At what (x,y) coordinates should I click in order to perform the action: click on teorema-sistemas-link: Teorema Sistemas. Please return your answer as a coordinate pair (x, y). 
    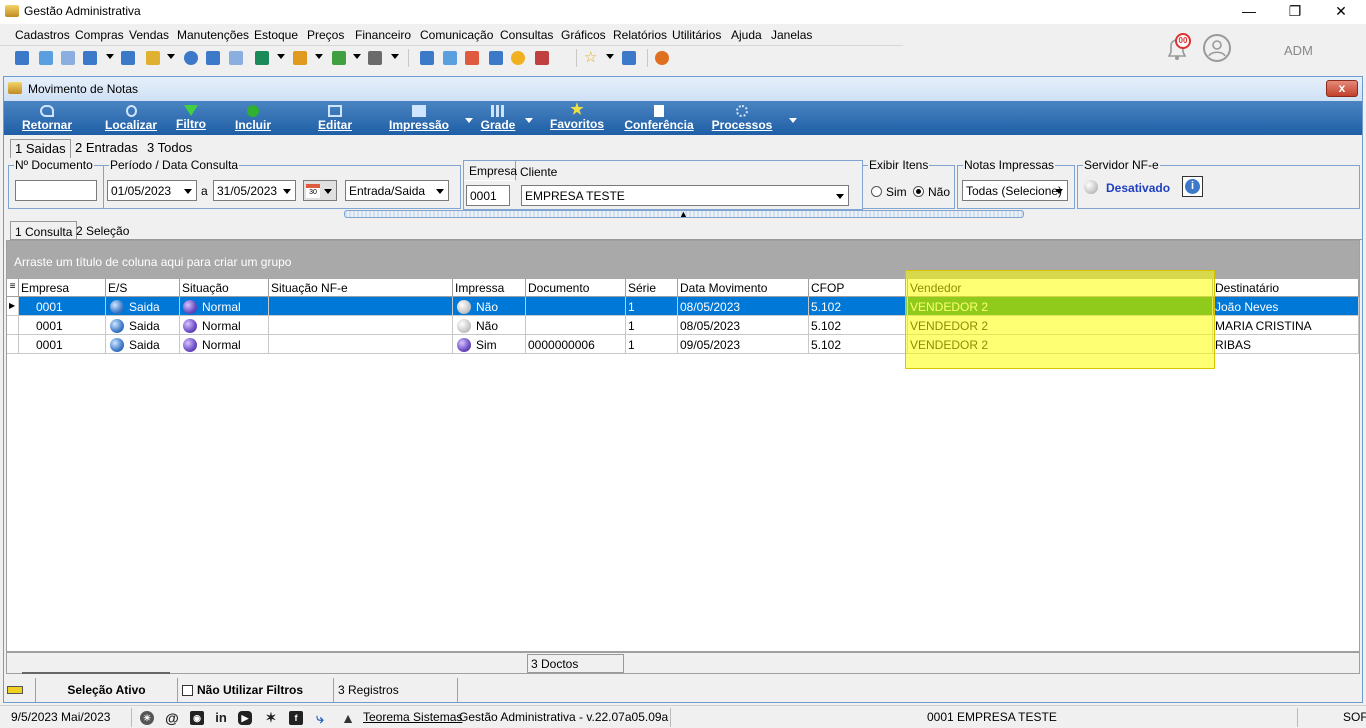
    Looking at the image, I should click on (412, 717).